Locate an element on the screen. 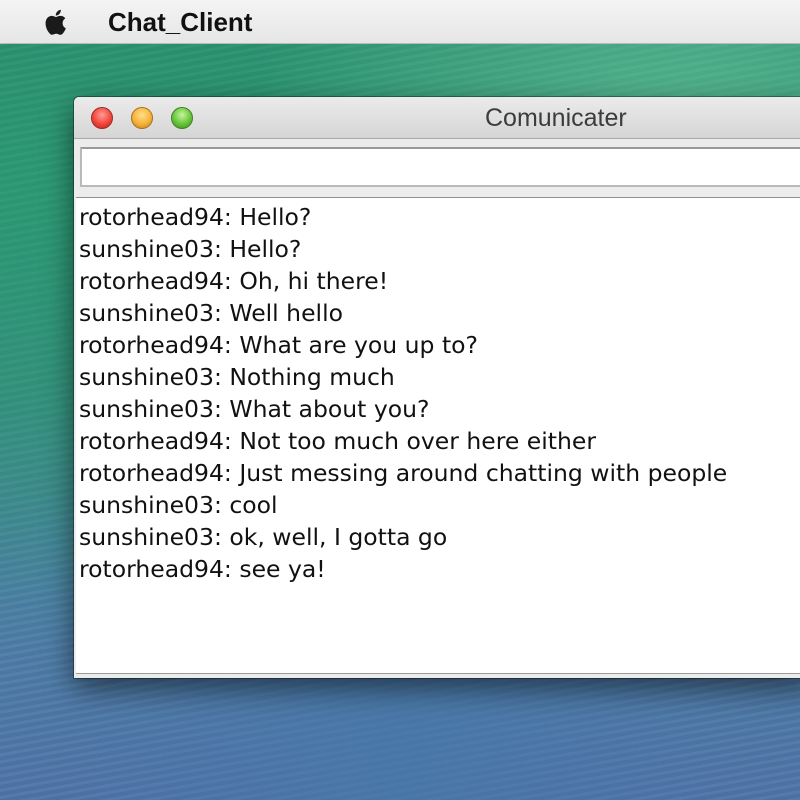 This screenshot has width=800, height=800. chat-message: sunshine03: Hello? is located at coordinates (190, 249).